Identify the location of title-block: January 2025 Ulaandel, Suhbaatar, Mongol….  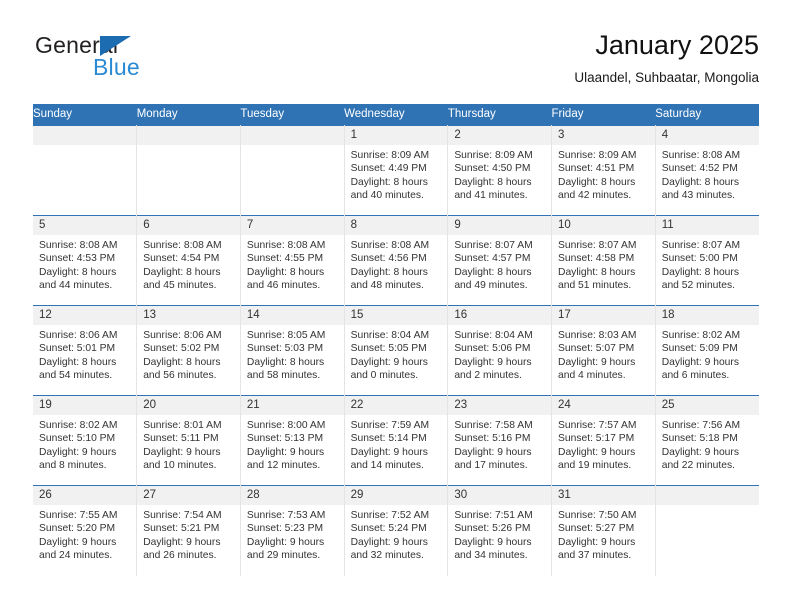
(666, 58).